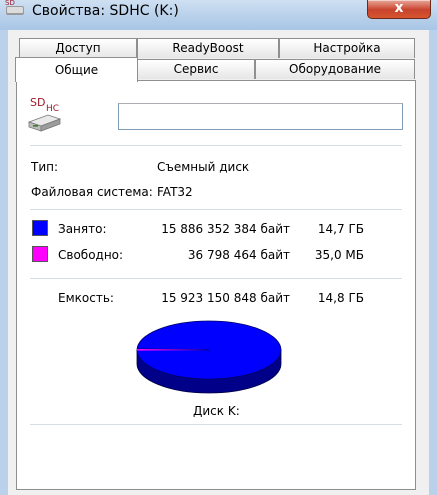 The width and height of the screenshot is (437, 495). What do you see at coordinates (40, 254) in the screenshot?
I see `free-space-swatch` at bounding box center [40, 254].